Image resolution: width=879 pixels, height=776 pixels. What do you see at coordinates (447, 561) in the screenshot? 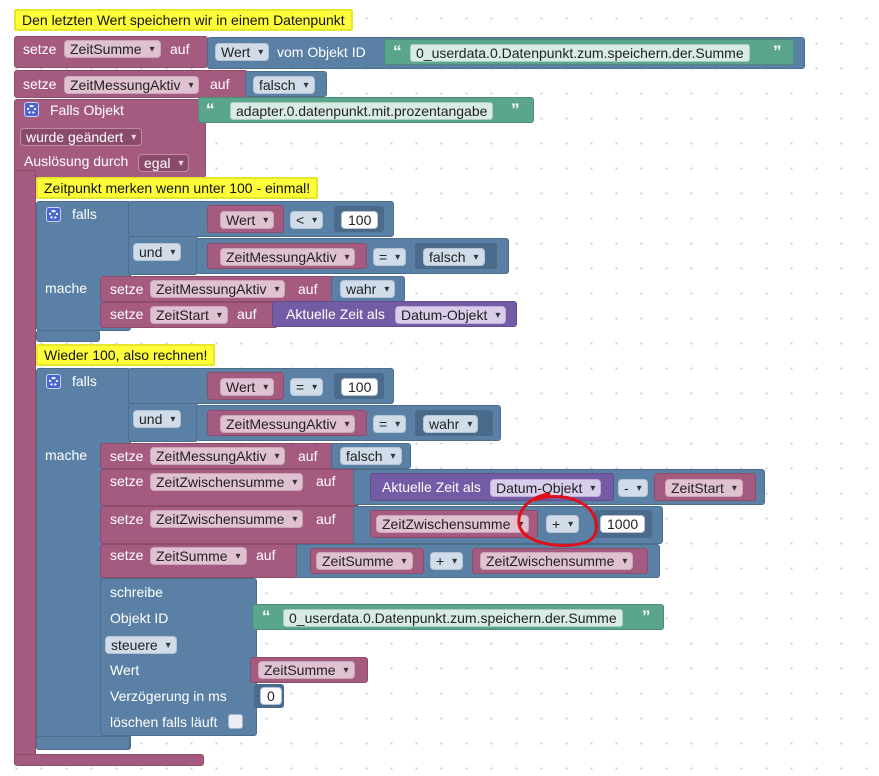
I see `math-operator-dropdown: +` at bounding box center [447, 561].